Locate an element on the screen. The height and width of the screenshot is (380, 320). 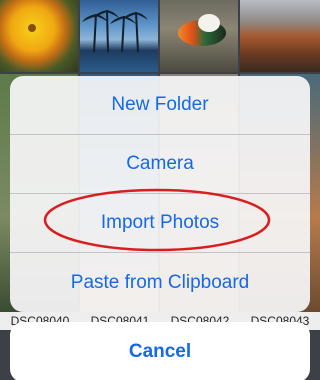
paste-from-clipboard-button: Paste from Clipboard is located at coordinates (160, 282).